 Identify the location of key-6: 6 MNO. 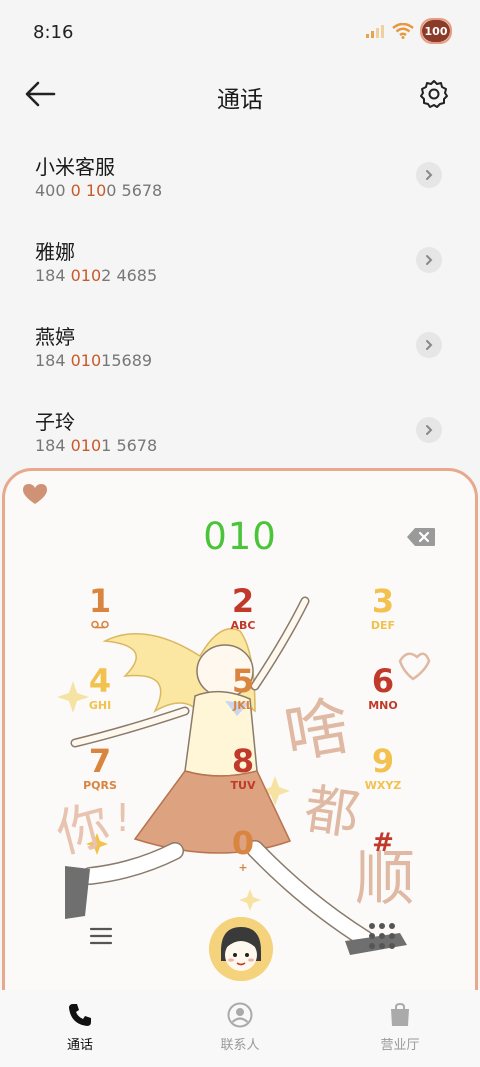
(383, 695).